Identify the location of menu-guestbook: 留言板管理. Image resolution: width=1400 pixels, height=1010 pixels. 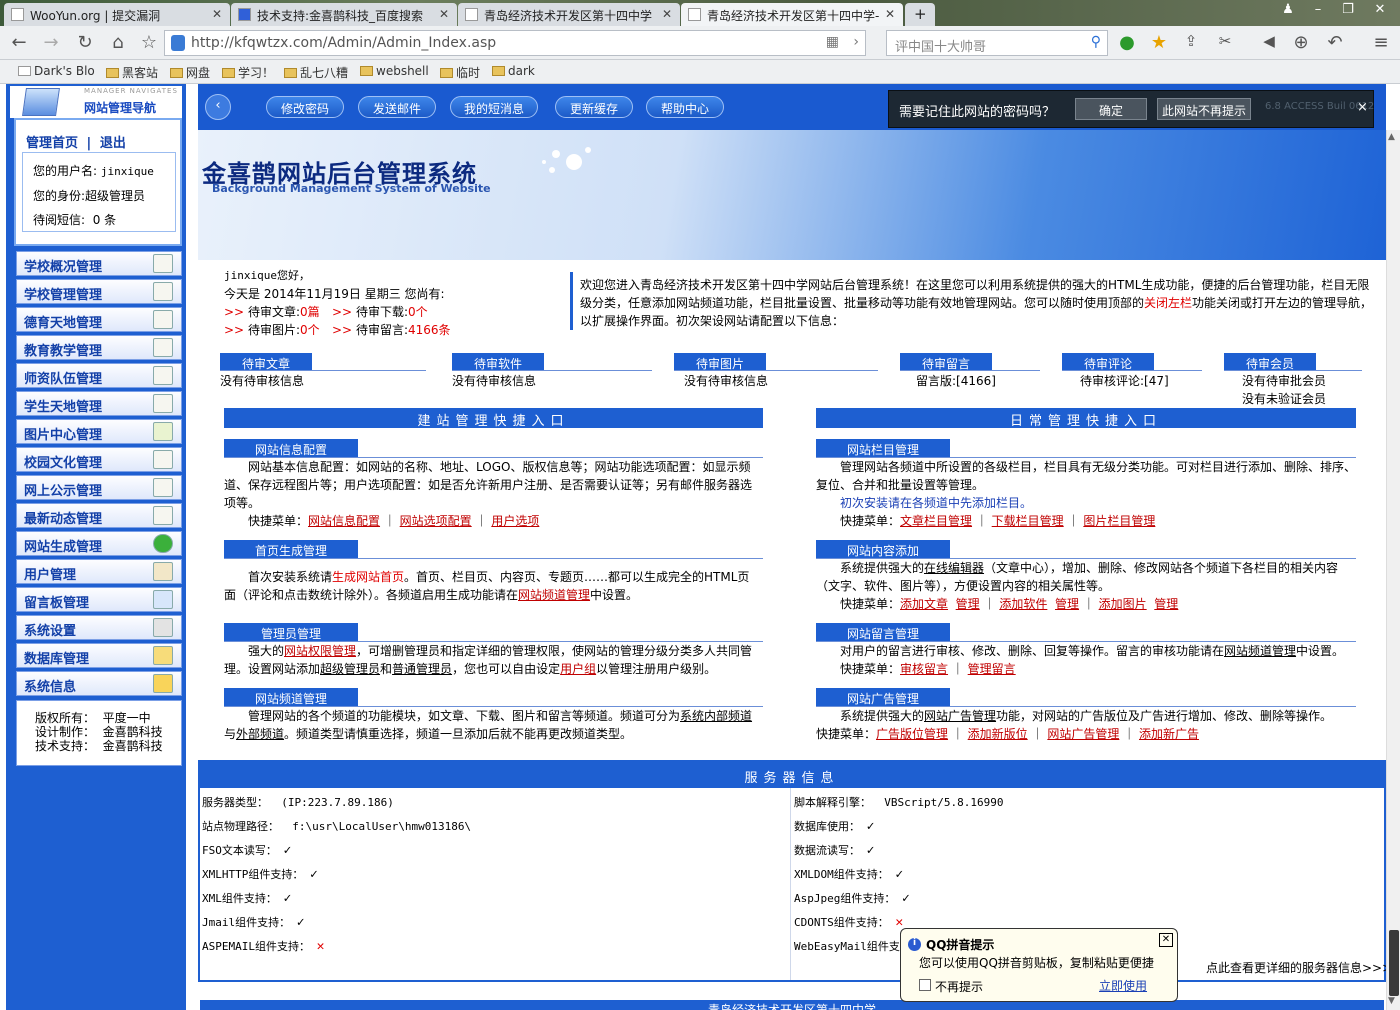
(99, 599).